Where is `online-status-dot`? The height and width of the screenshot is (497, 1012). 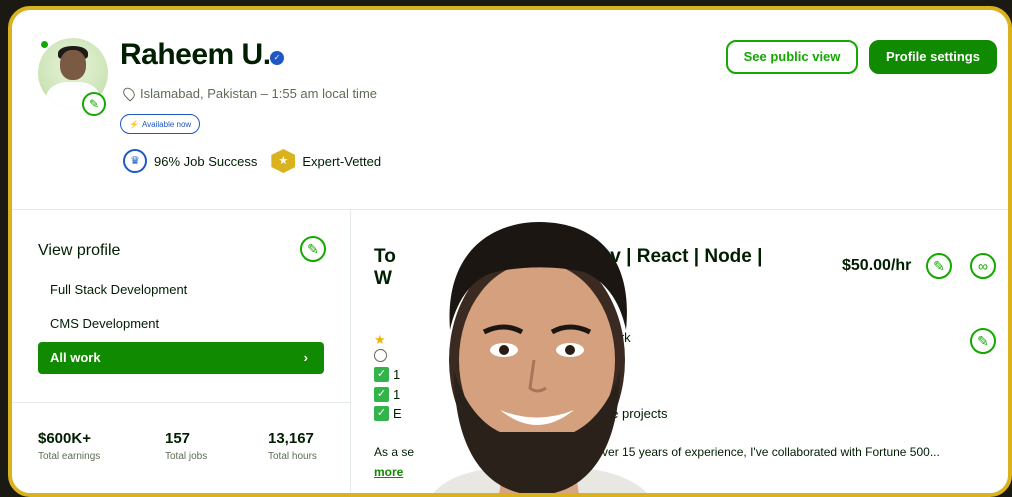
online-status-dot is located at coordinates (44, 44).